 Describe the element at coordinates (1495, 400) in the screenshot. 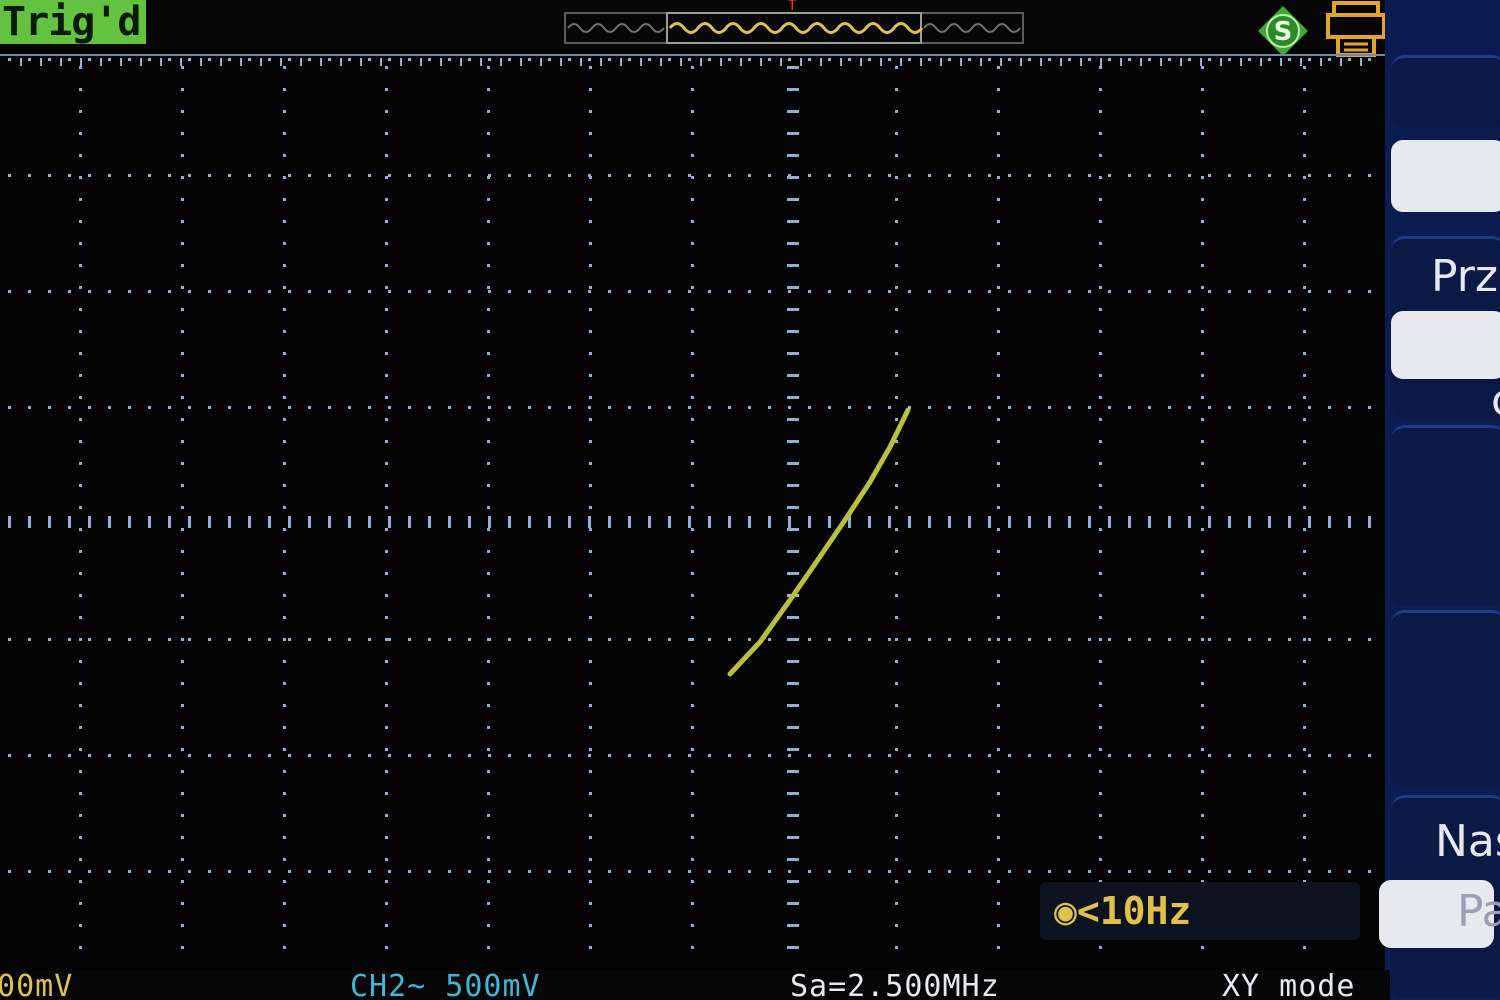

I see `softkey-2-sub: c` at that location.